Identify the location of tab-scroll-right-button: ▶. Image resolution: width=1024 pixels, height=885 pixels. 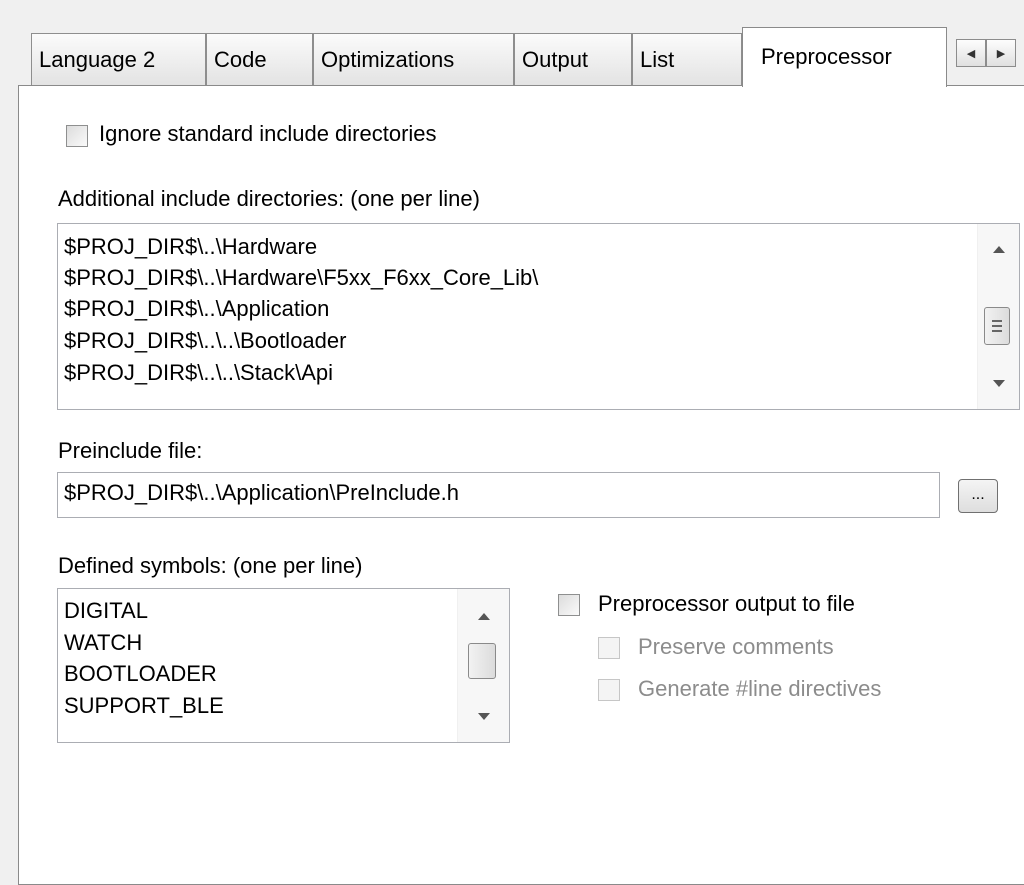
(1001, 53).